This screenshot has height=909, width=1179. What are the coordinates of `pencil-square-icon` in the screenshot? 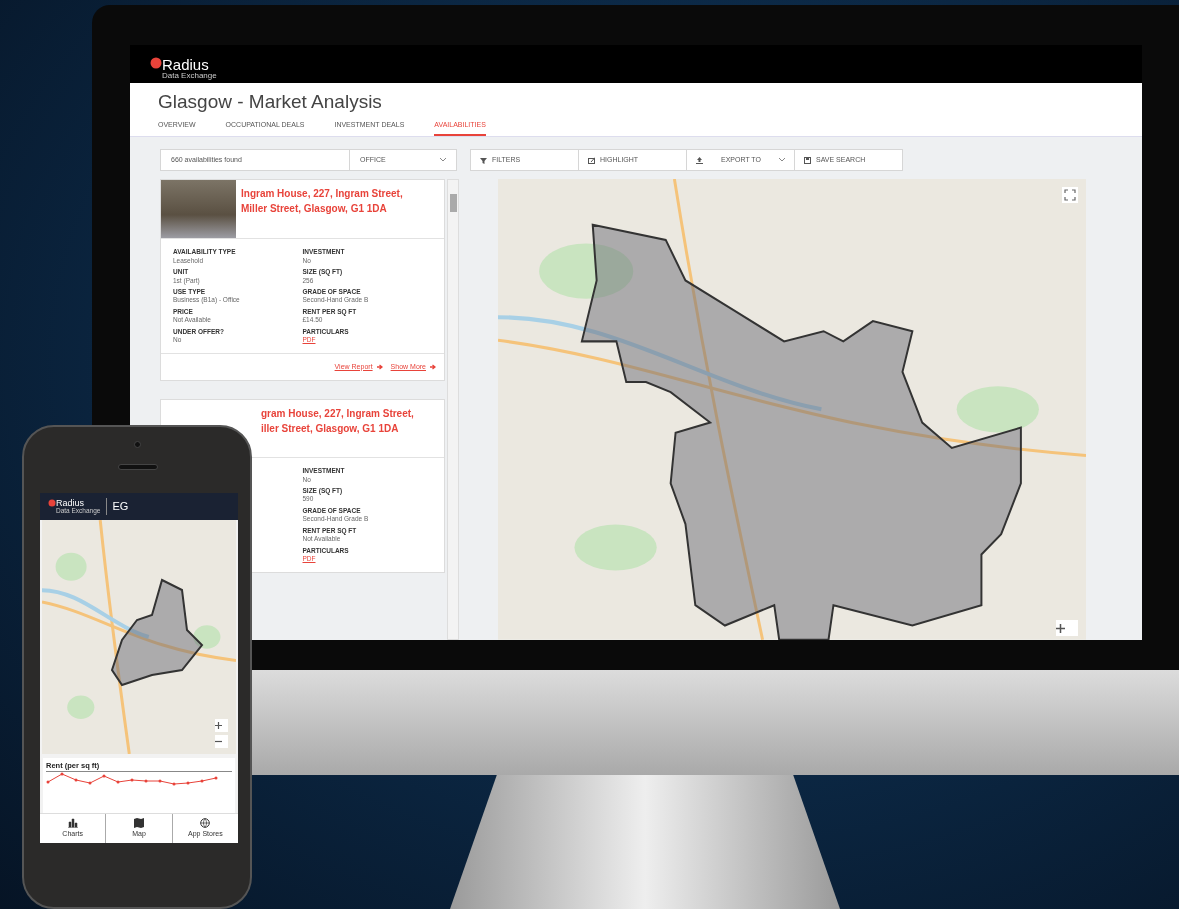 It's located at (591, 160).